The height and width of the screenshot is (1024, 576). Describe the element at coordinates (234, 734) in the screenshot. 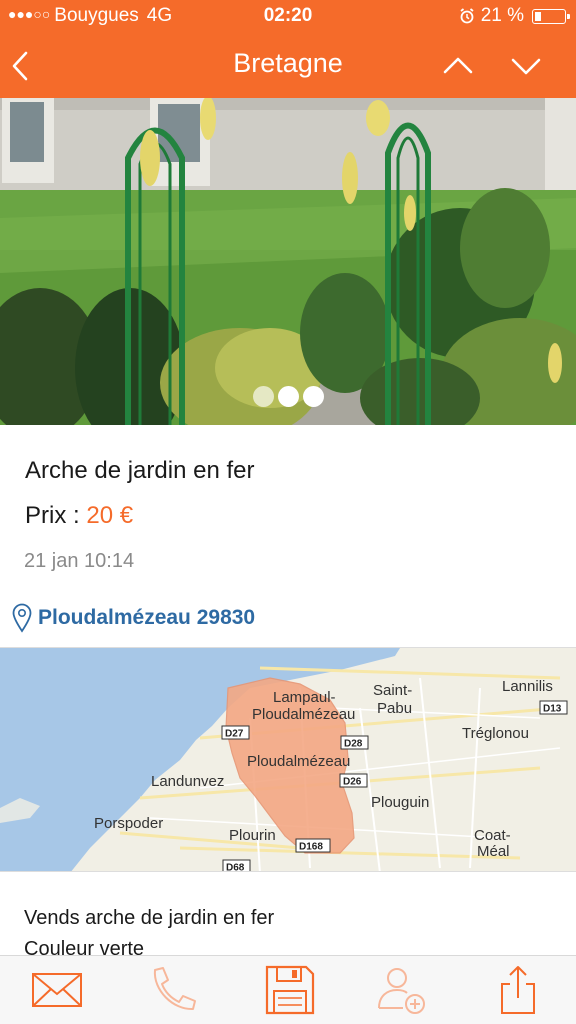

I see `road-label: D27` at that location.